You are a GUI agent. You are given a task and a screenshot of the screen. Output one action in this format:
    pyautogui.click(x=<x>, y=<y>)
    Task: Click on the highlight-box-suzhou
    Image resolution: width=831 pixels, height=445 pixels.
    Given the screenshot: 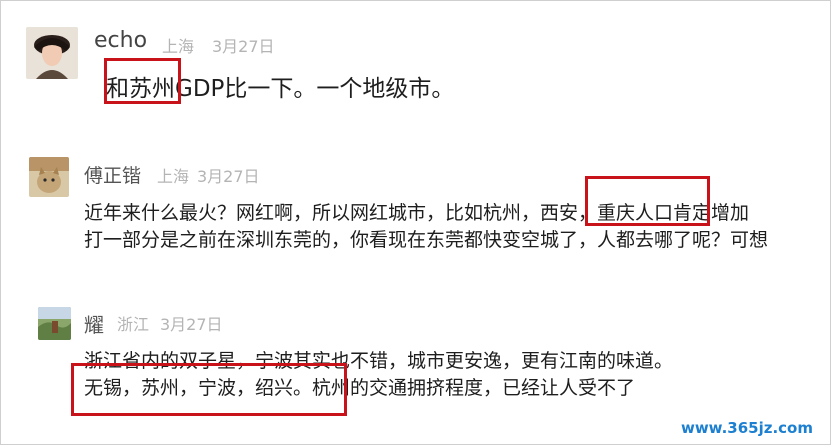 What is the action you would take?
    pyautogui.click(x=142, y=81)
    